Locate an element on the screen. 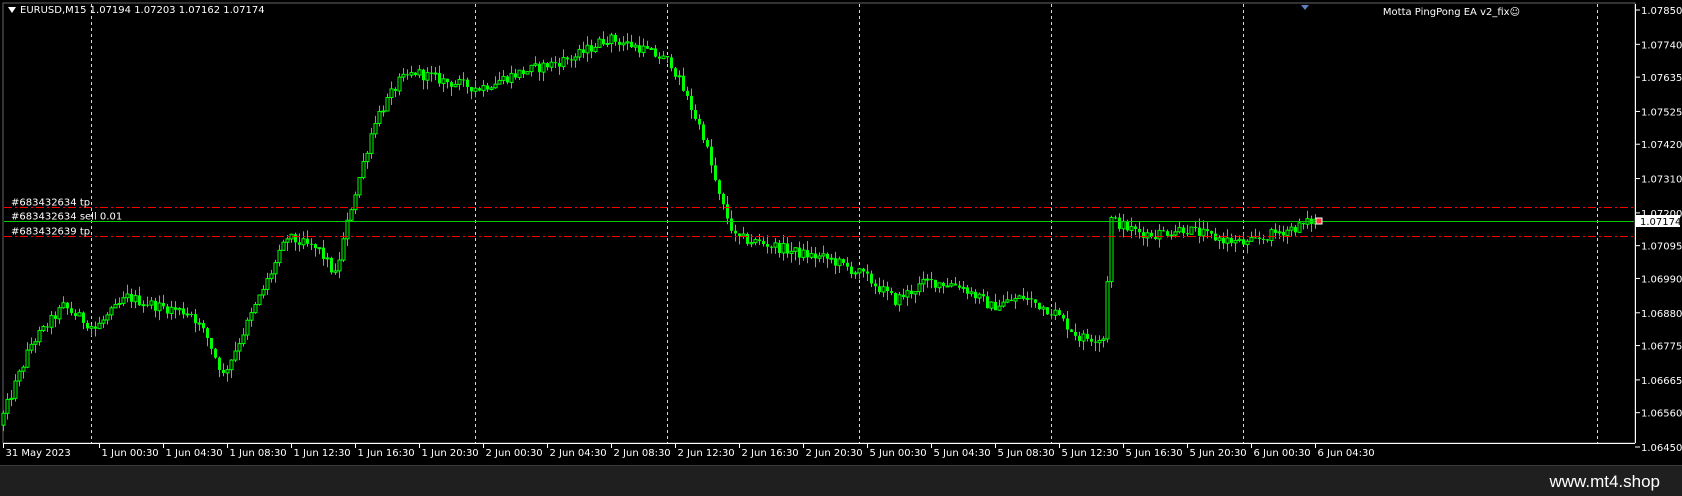  expert-advisor-title: Motta PingPong EA v2_fix☺ is located at coordinates (1451, 12).